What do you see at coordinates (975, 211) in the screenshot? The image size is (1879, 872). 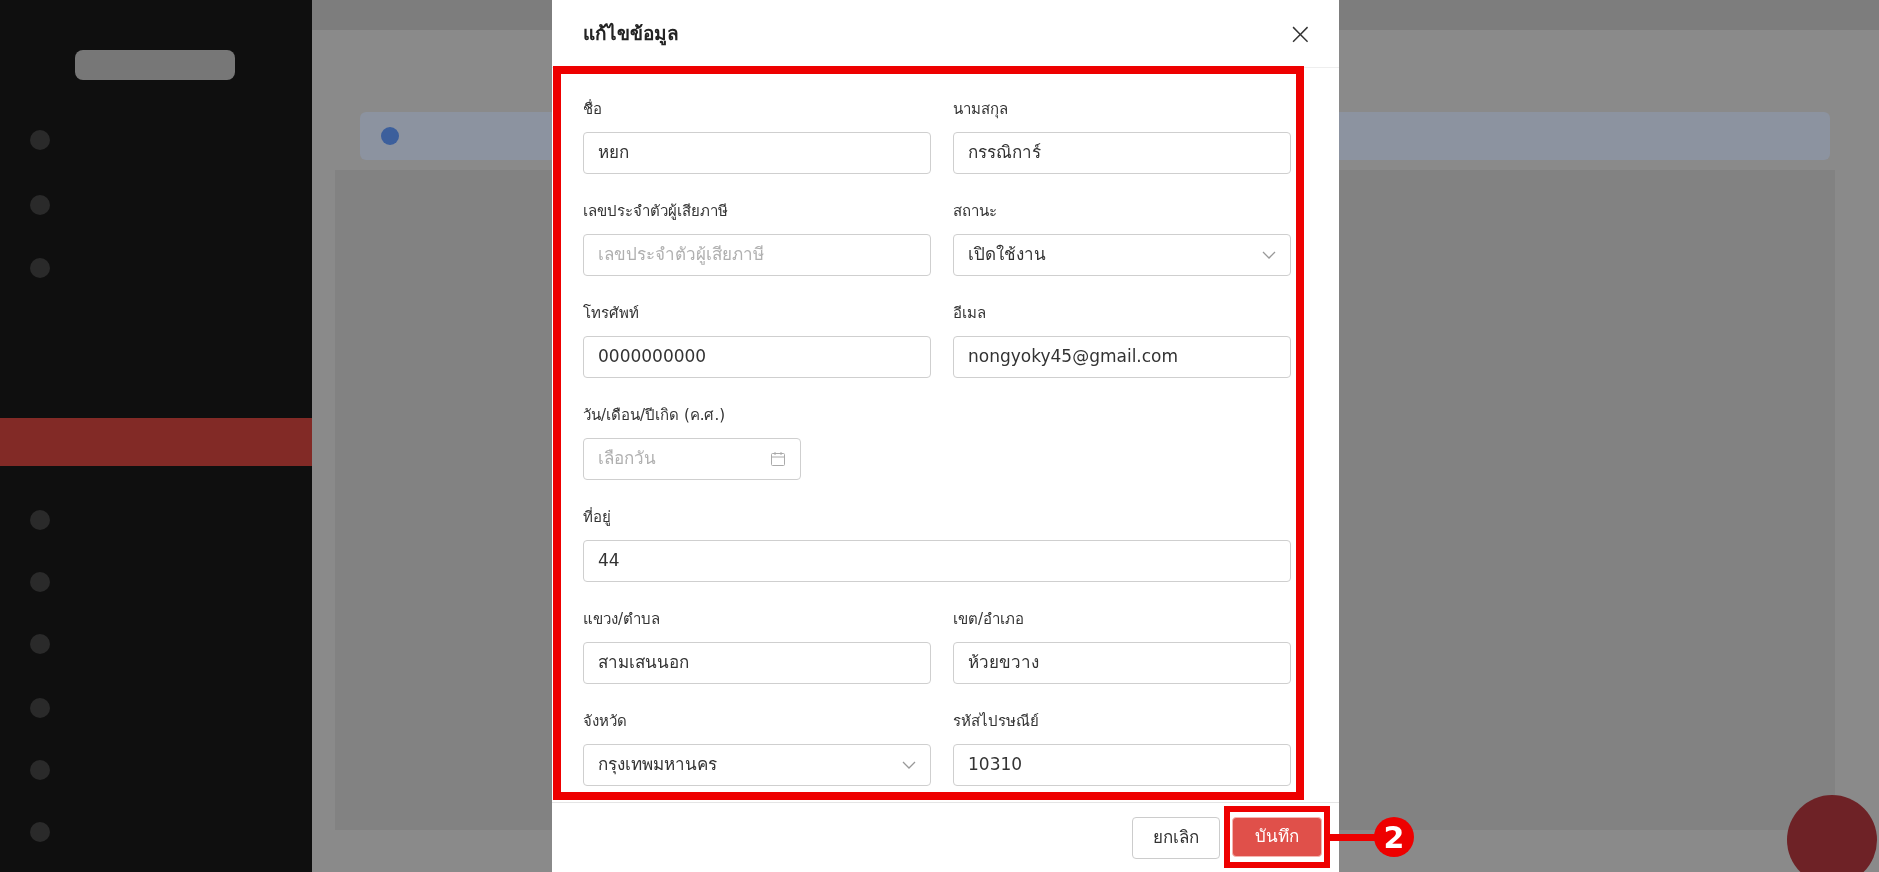 I see `field-label: สถานะ` at bounding box center [975, 211].